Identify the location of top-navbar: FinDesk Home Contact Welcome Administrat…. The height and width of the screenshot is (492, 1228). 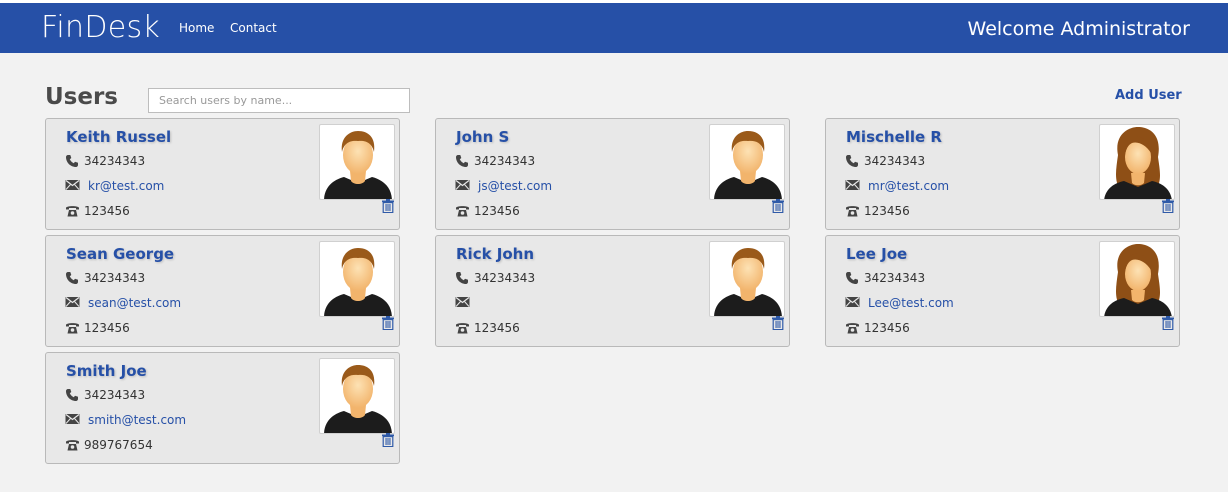
(614, 28).